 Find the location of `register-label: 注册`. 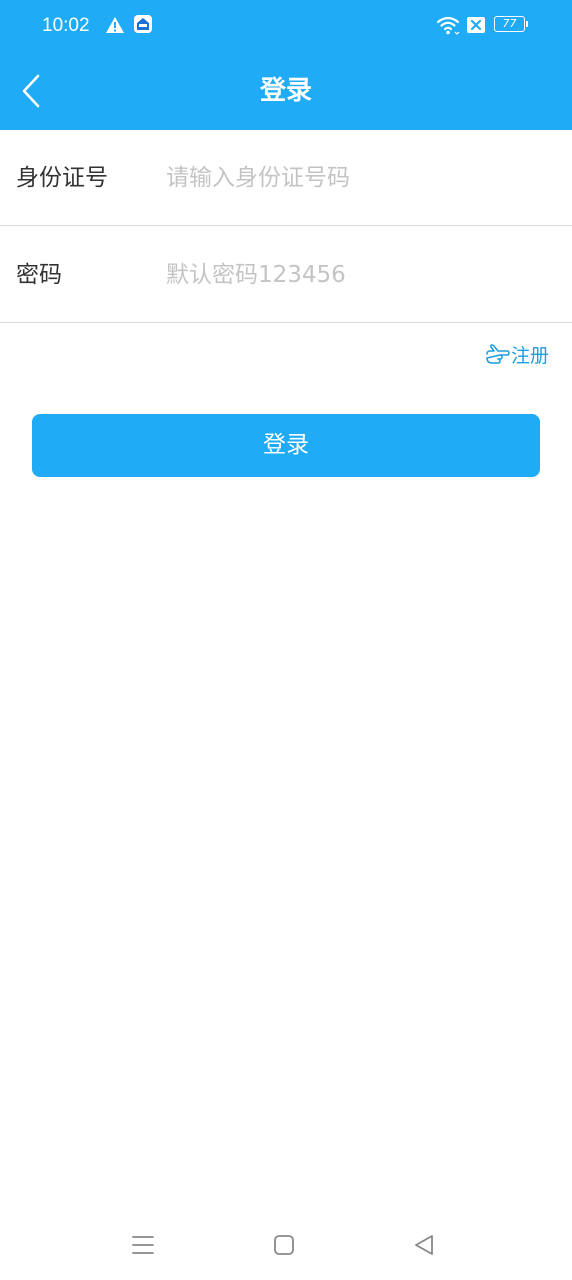

register-label: 注册 is located at coordinates (530, 355).